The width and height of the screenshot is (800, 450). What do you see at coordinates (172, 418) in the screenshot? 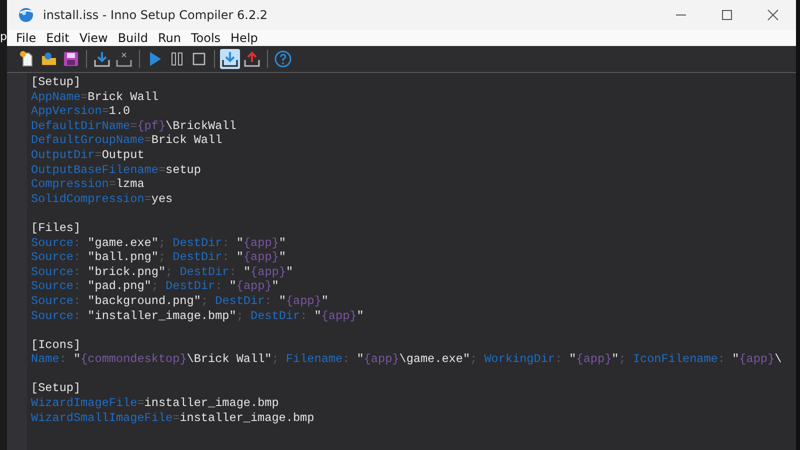
I see `code-line: WizardSmallImageFile=installer_image.bmp` at bounding box center [172, 418].